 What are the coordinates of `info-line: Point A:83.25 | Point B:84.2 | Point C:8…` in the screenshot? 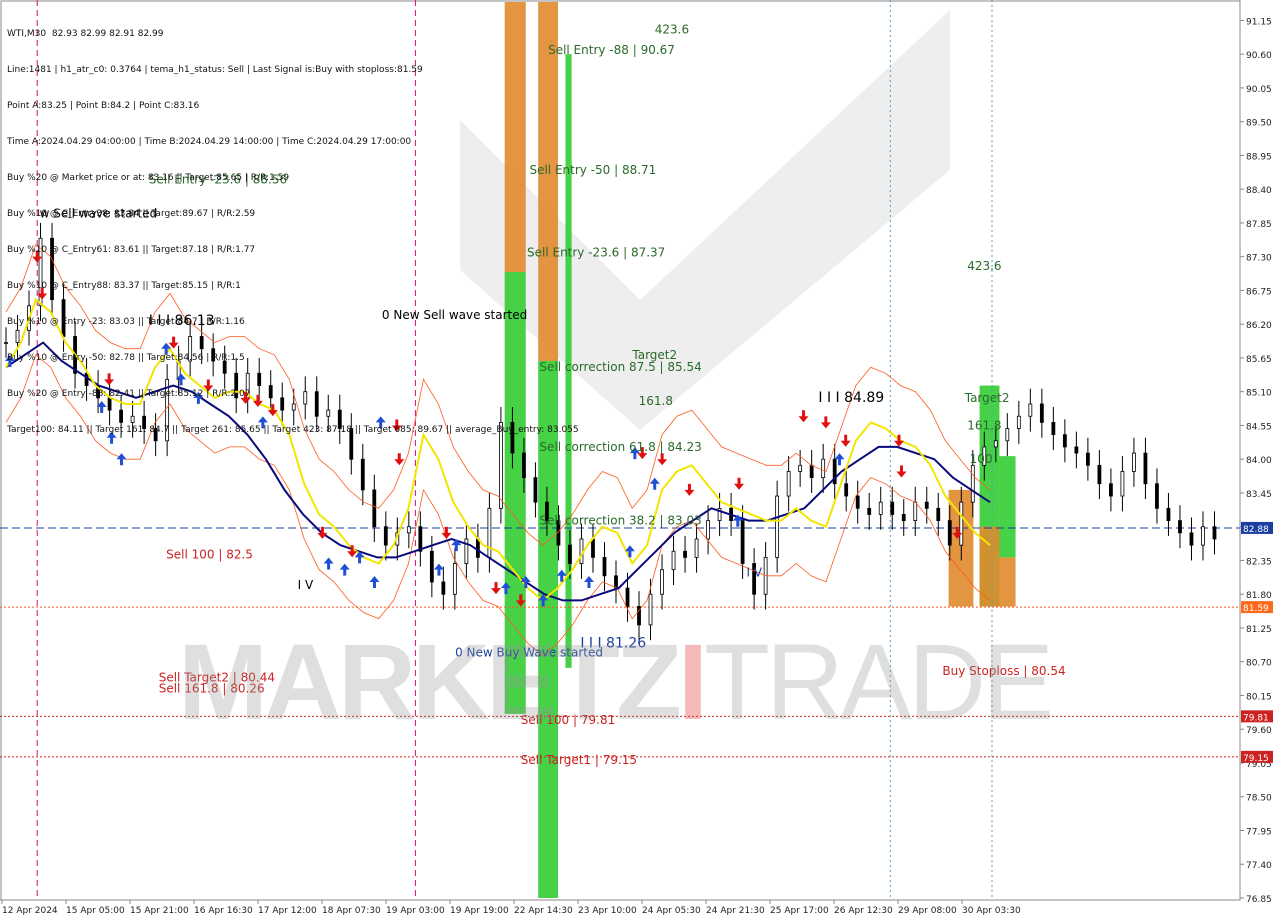 It's located at (103, 106).